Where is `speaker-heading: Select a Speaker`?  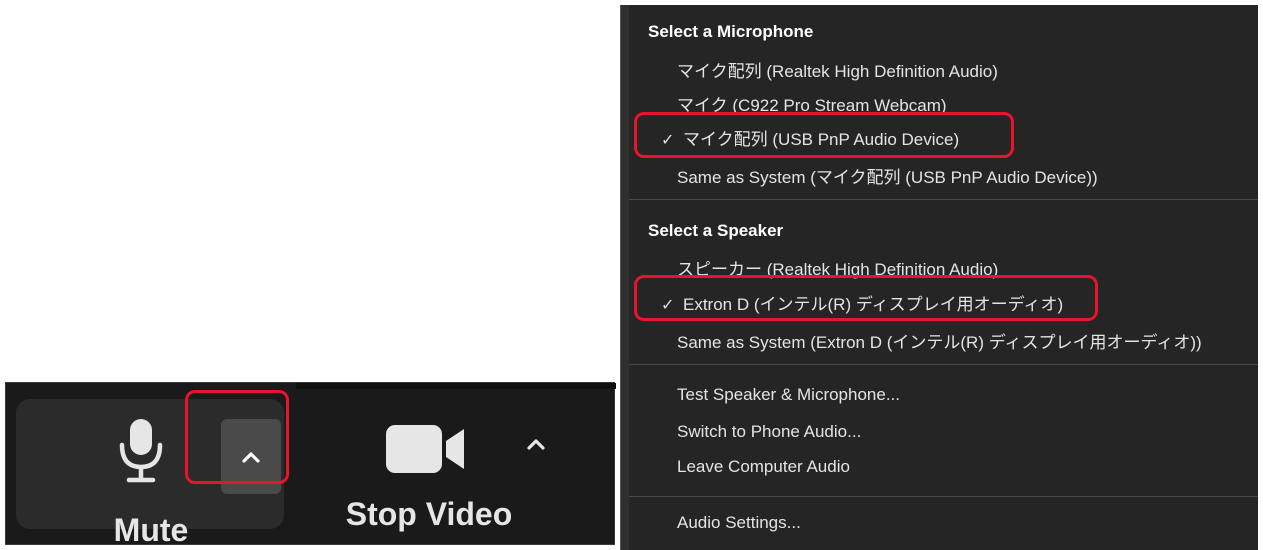 speaker-heading: Select a Speaker is located at coordinates (716, 230).